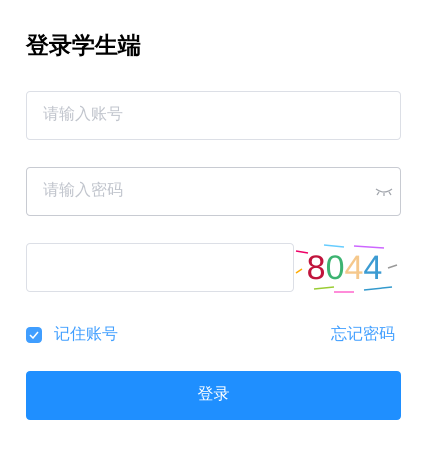  What do you see at coordinates (160, 267) in the screenshot?
I see `captcha-field` at bounding box center [160, 267].